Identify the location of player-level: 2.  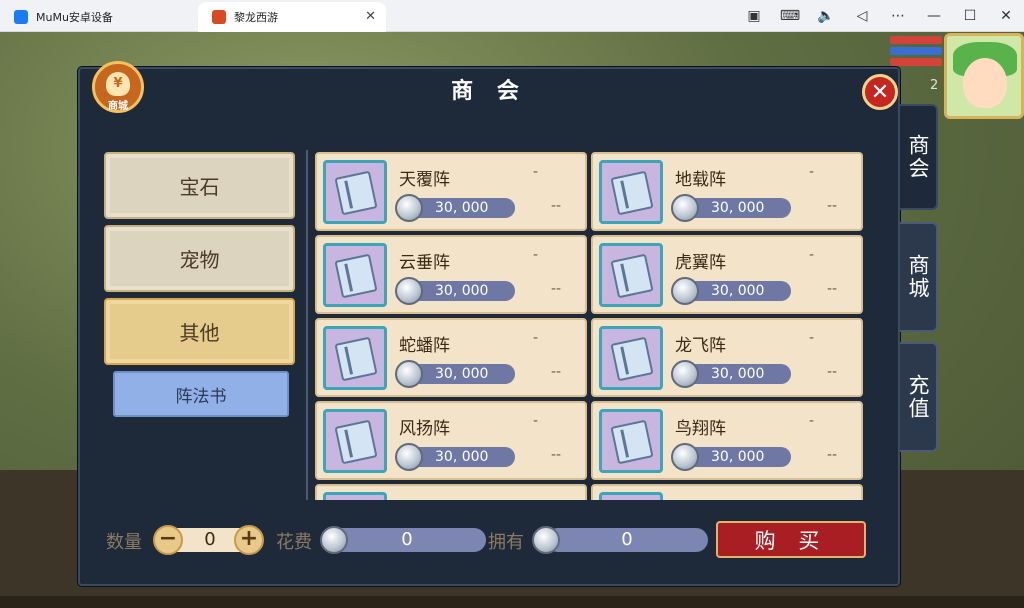
(934, 85).